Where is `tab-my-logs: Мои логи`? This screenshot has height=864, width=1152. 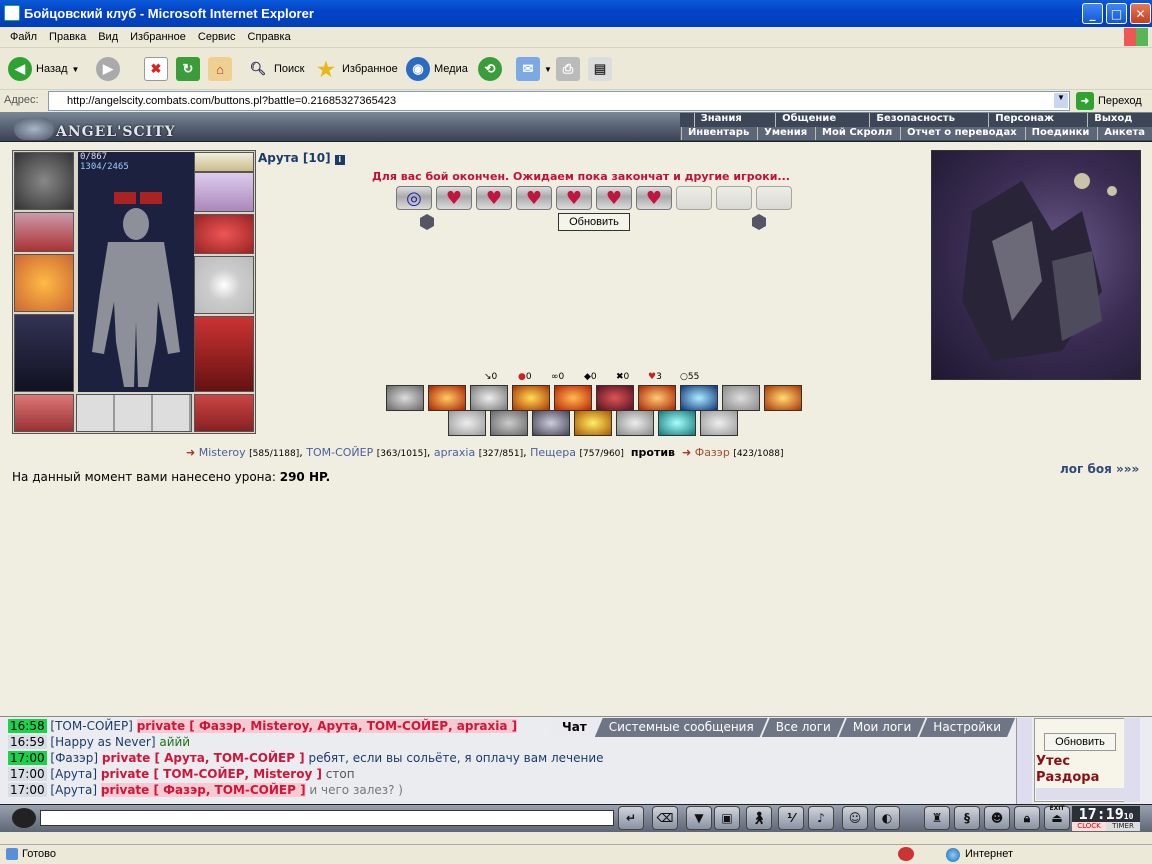 tab-my-logs: Мои логи is located at coordinates (882, 727).